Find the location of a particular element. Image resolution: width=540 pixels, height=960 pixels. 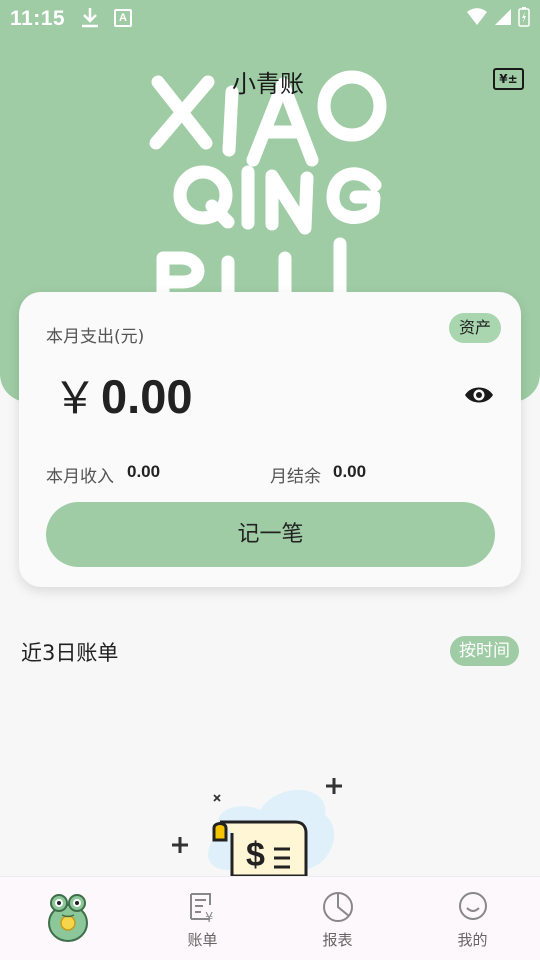

battery-icon is located at coordinates (524, 19).